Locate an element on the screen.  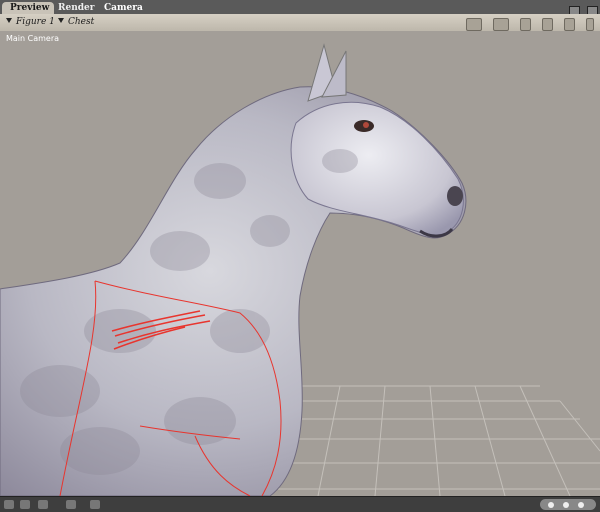
tab-render: Render is located at coordinates (75, 8).